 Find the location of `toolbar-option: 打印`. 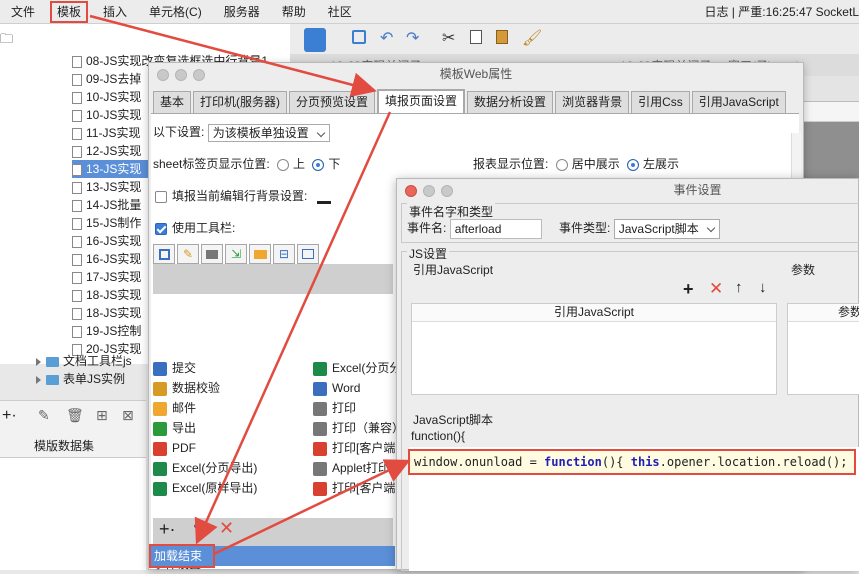

toolbar-option: 打印 is located at coordinates (358, 408).